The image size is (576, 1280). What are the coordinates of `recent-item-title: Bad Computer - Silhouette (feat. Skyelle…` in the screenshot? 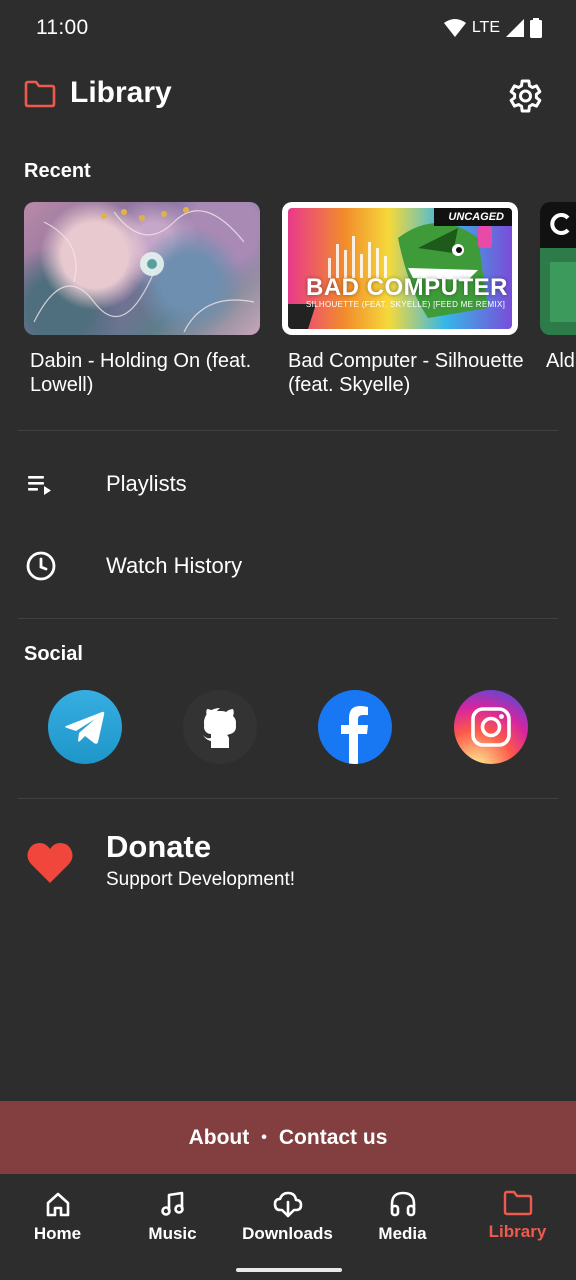 It's located at (406, 373).